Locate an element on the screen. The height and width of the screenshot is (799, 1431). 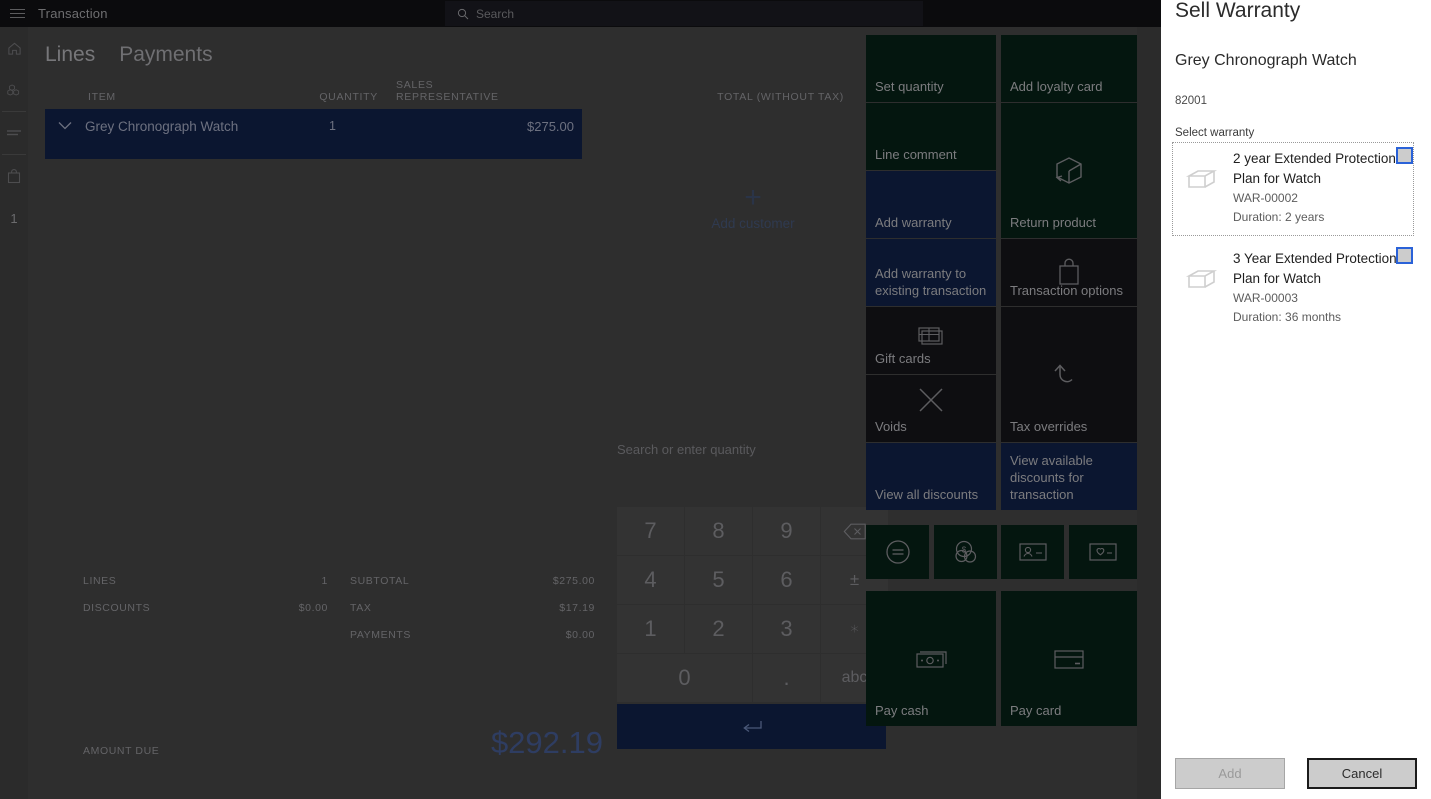
add-customer-label: Add customer is located at coordinates (753, 223).